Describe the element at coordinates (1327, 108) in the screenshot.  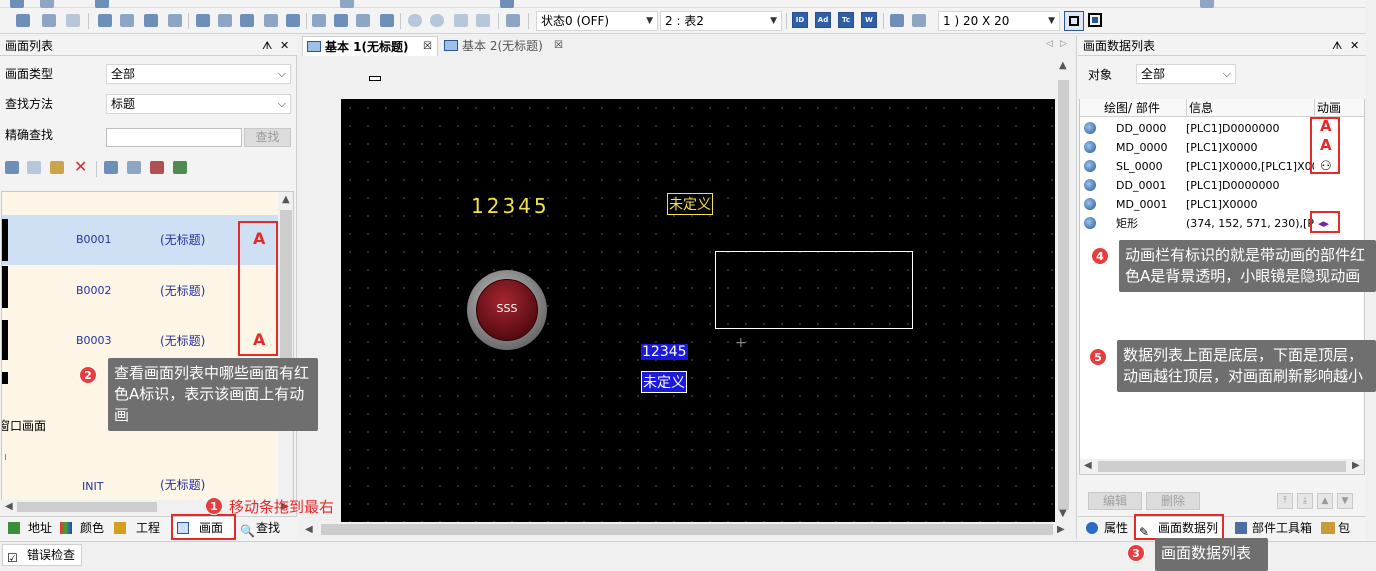
I see `column-header: 动画` at that location.